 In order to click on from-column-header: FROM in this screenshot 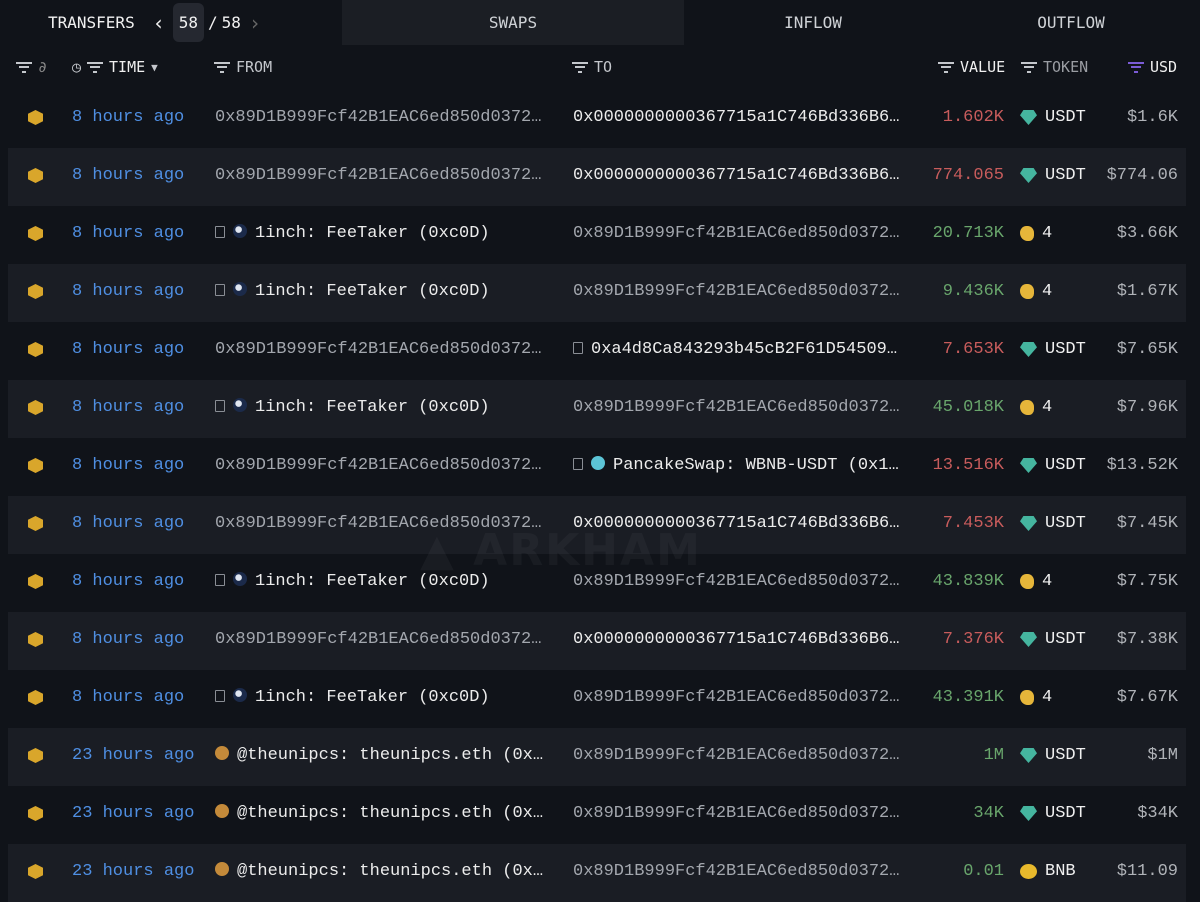, I will do `click(243, 67)`.